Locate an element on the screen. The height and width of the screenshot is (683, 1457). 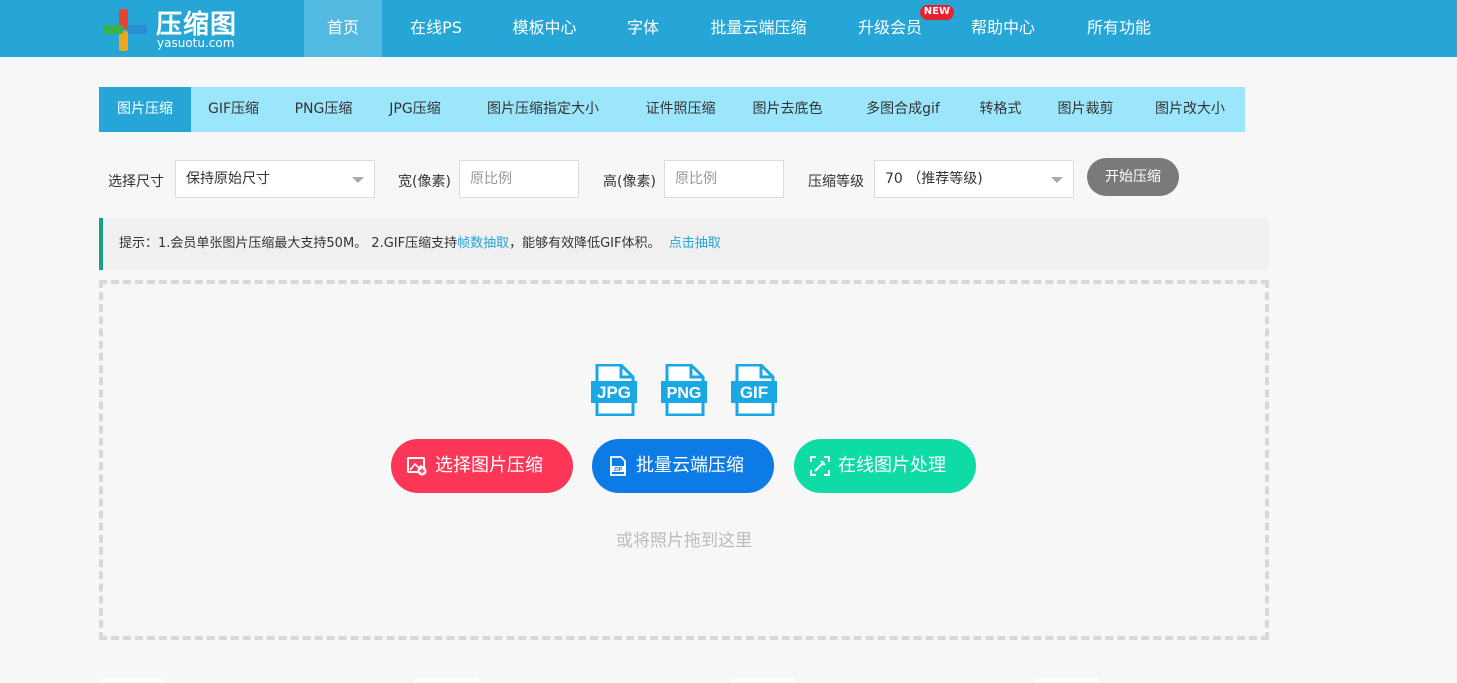
svg-text: JPG is located at coordinates (614, 392).